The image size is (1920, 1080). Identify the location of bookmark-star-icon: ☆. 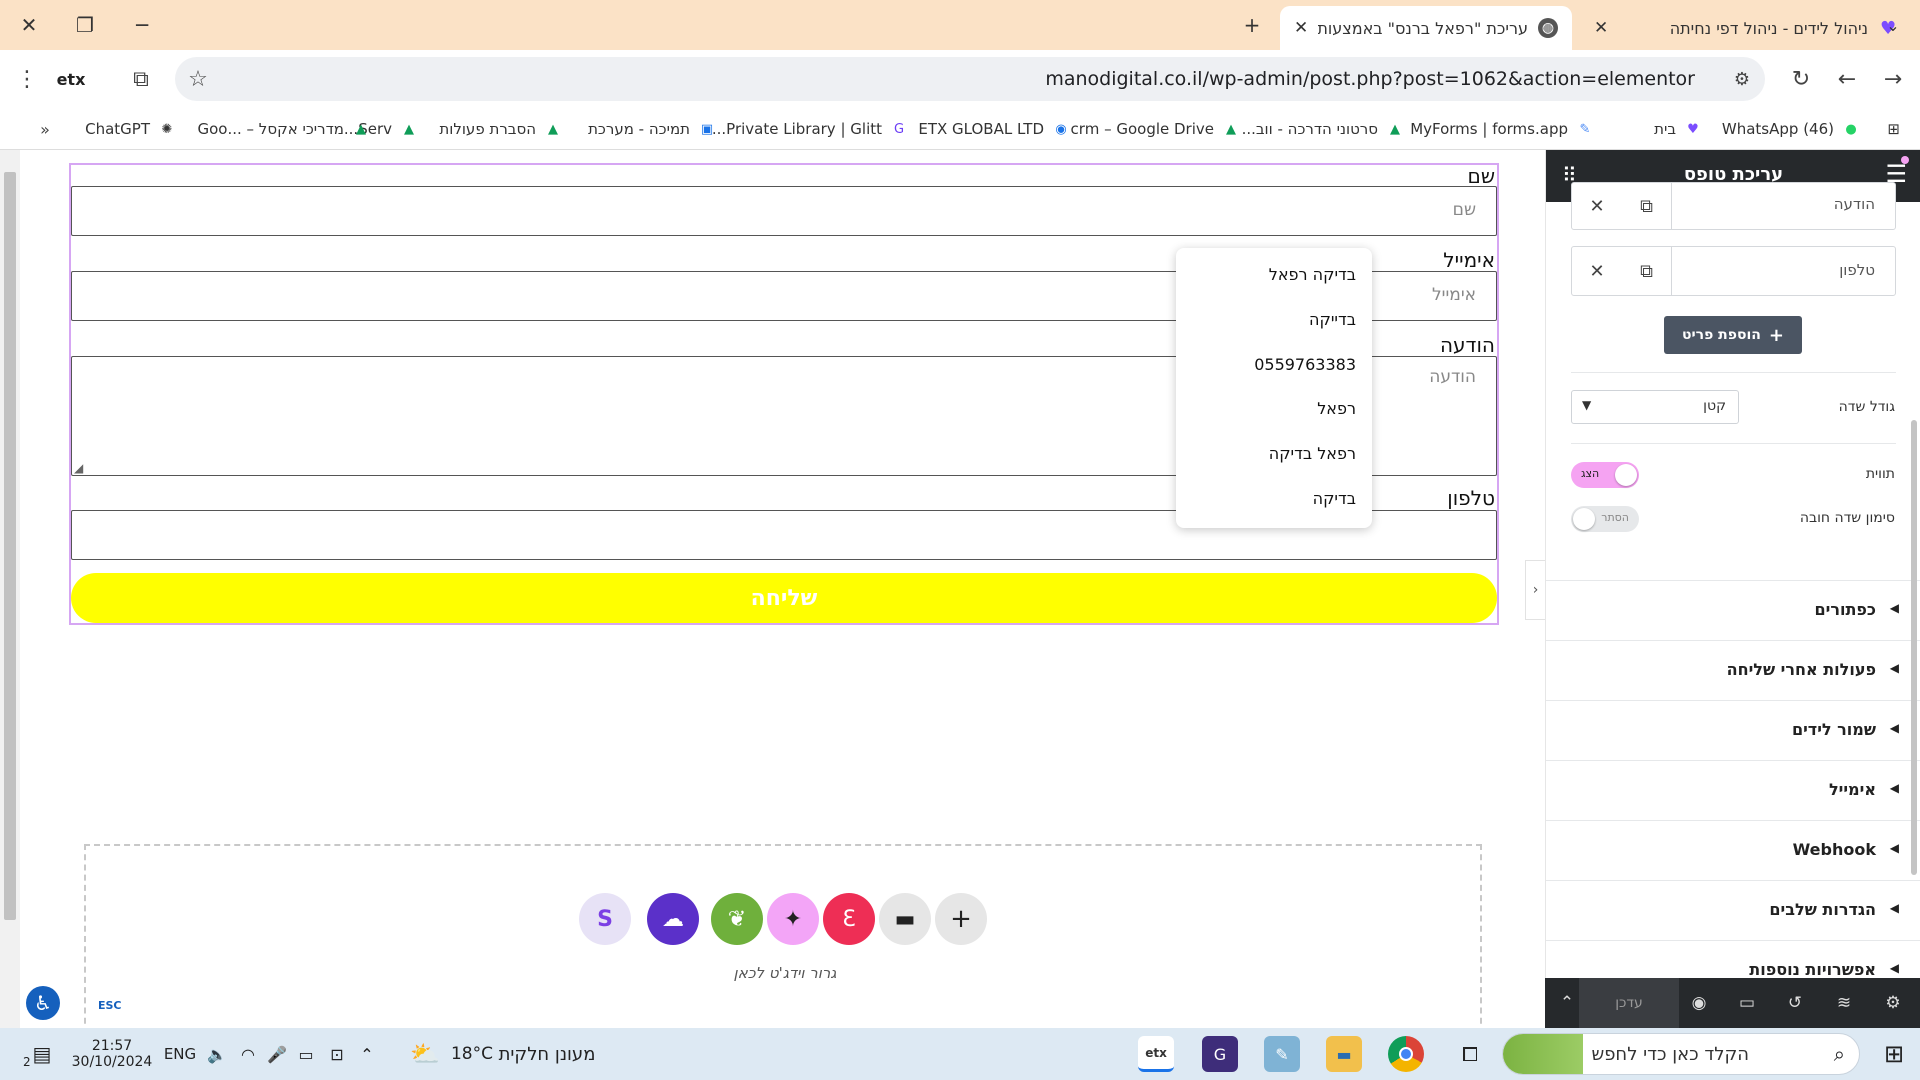
(198, 79).